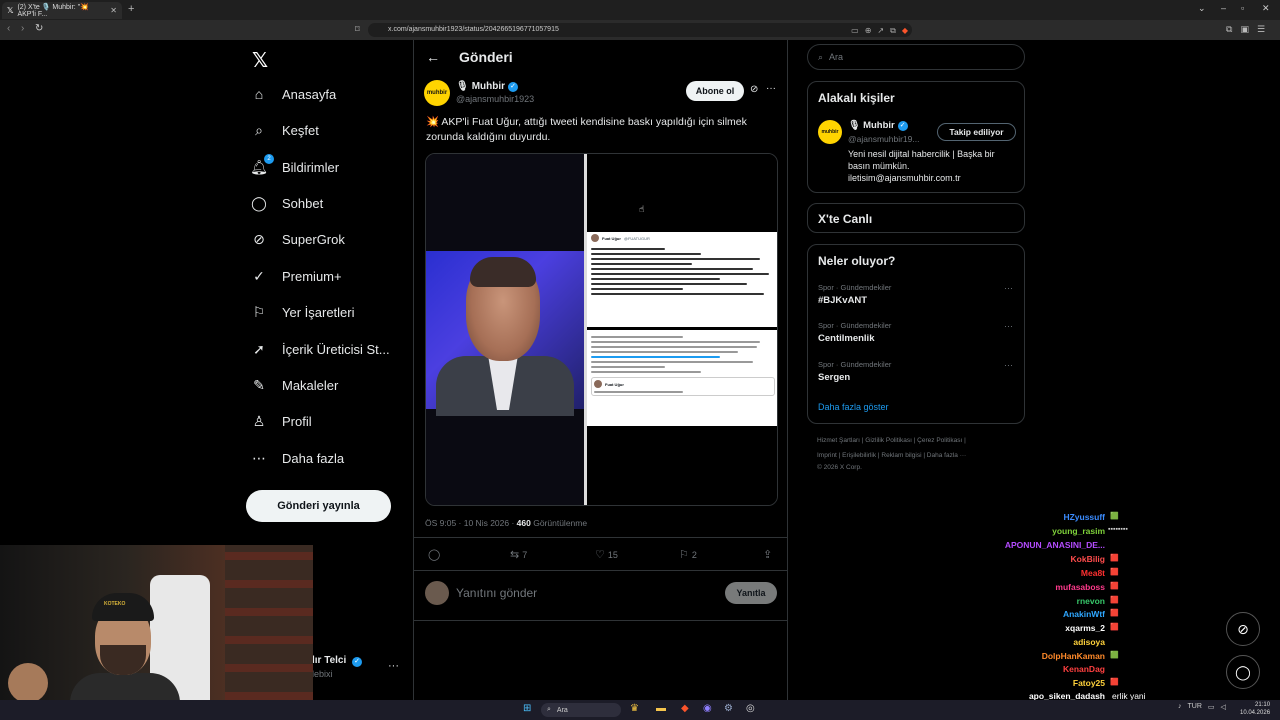 The width and height of the screenshot is (1280, 720). Describe the element at coordinates (916, 218) in the screenshot. I see `live-card: X'te Canlı` at that location.